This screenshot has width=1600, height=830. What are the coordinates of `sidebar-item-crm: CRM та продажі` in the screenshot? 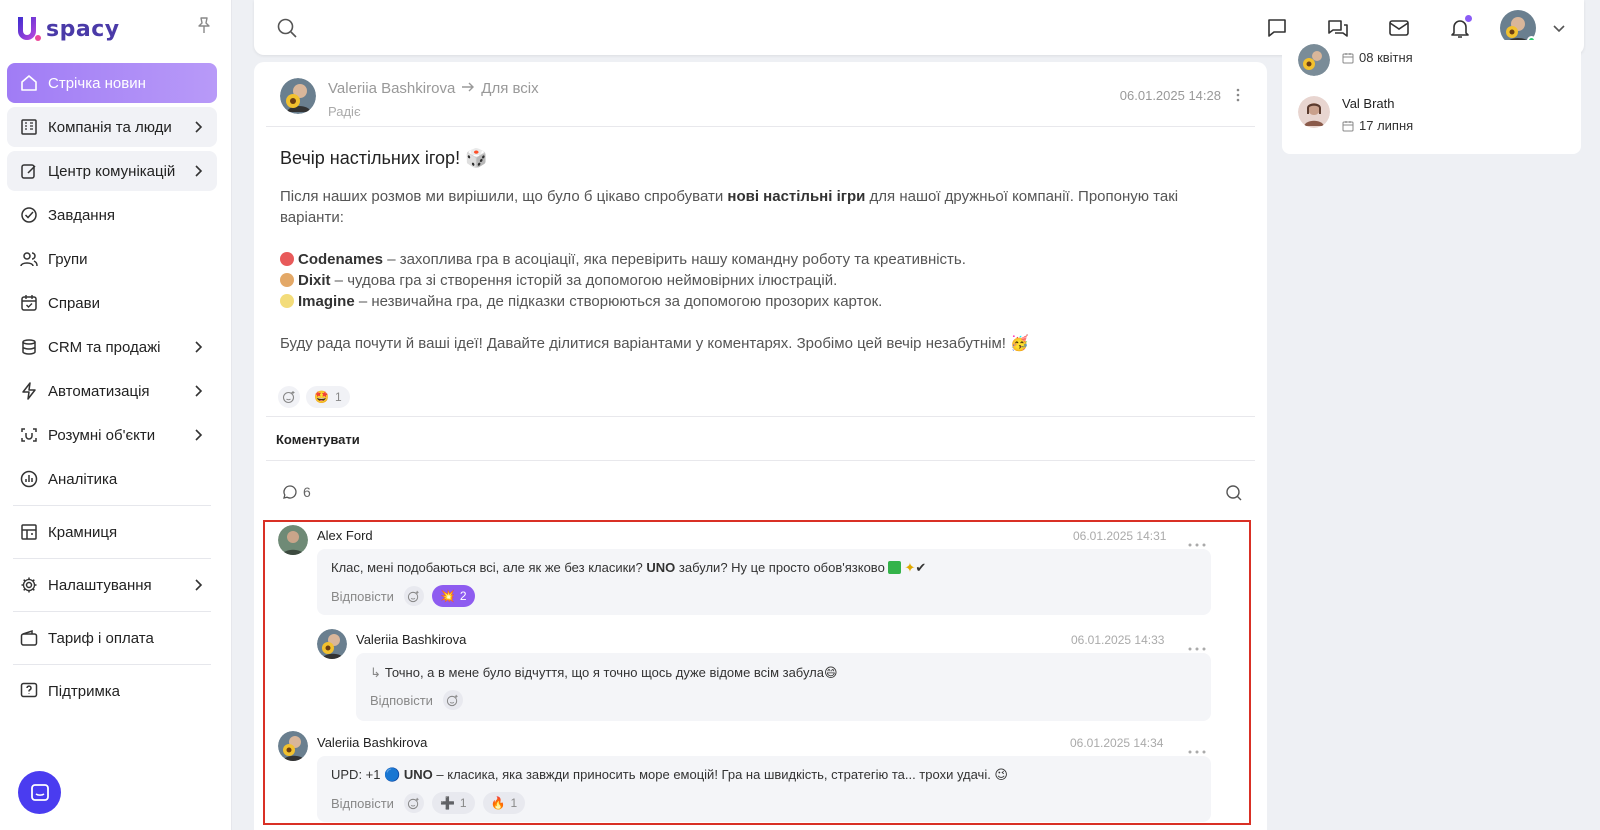 It's located at (112, 347).